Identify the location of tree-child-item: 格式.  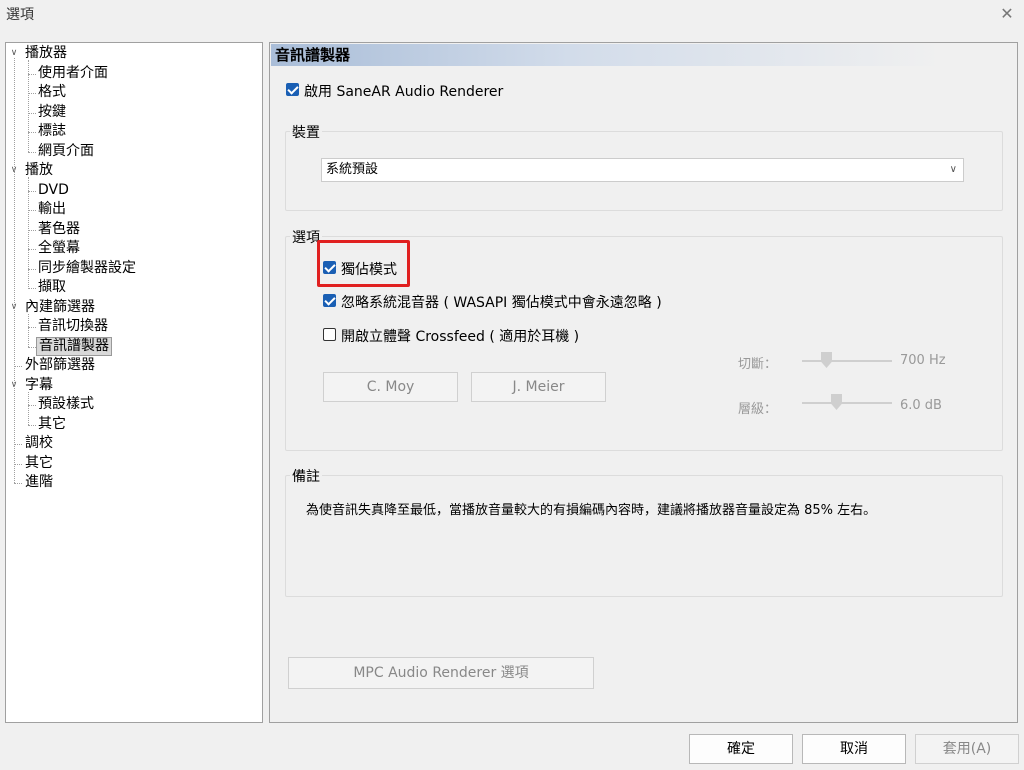
(52, 92).